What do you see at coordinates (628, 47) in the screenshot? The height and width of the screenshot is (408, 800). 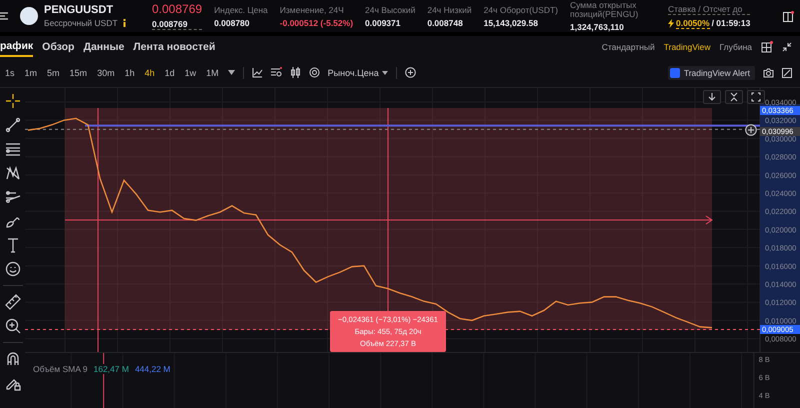 I see `view-tab: Стандартный` at bounding box center [628, 47].